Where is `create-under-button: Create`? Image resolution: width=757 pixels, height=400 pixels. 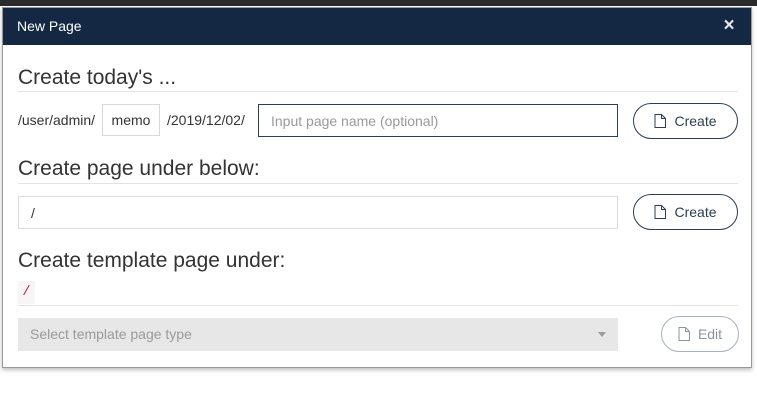 create-under-button: Create is located at coordinates (685, 212).